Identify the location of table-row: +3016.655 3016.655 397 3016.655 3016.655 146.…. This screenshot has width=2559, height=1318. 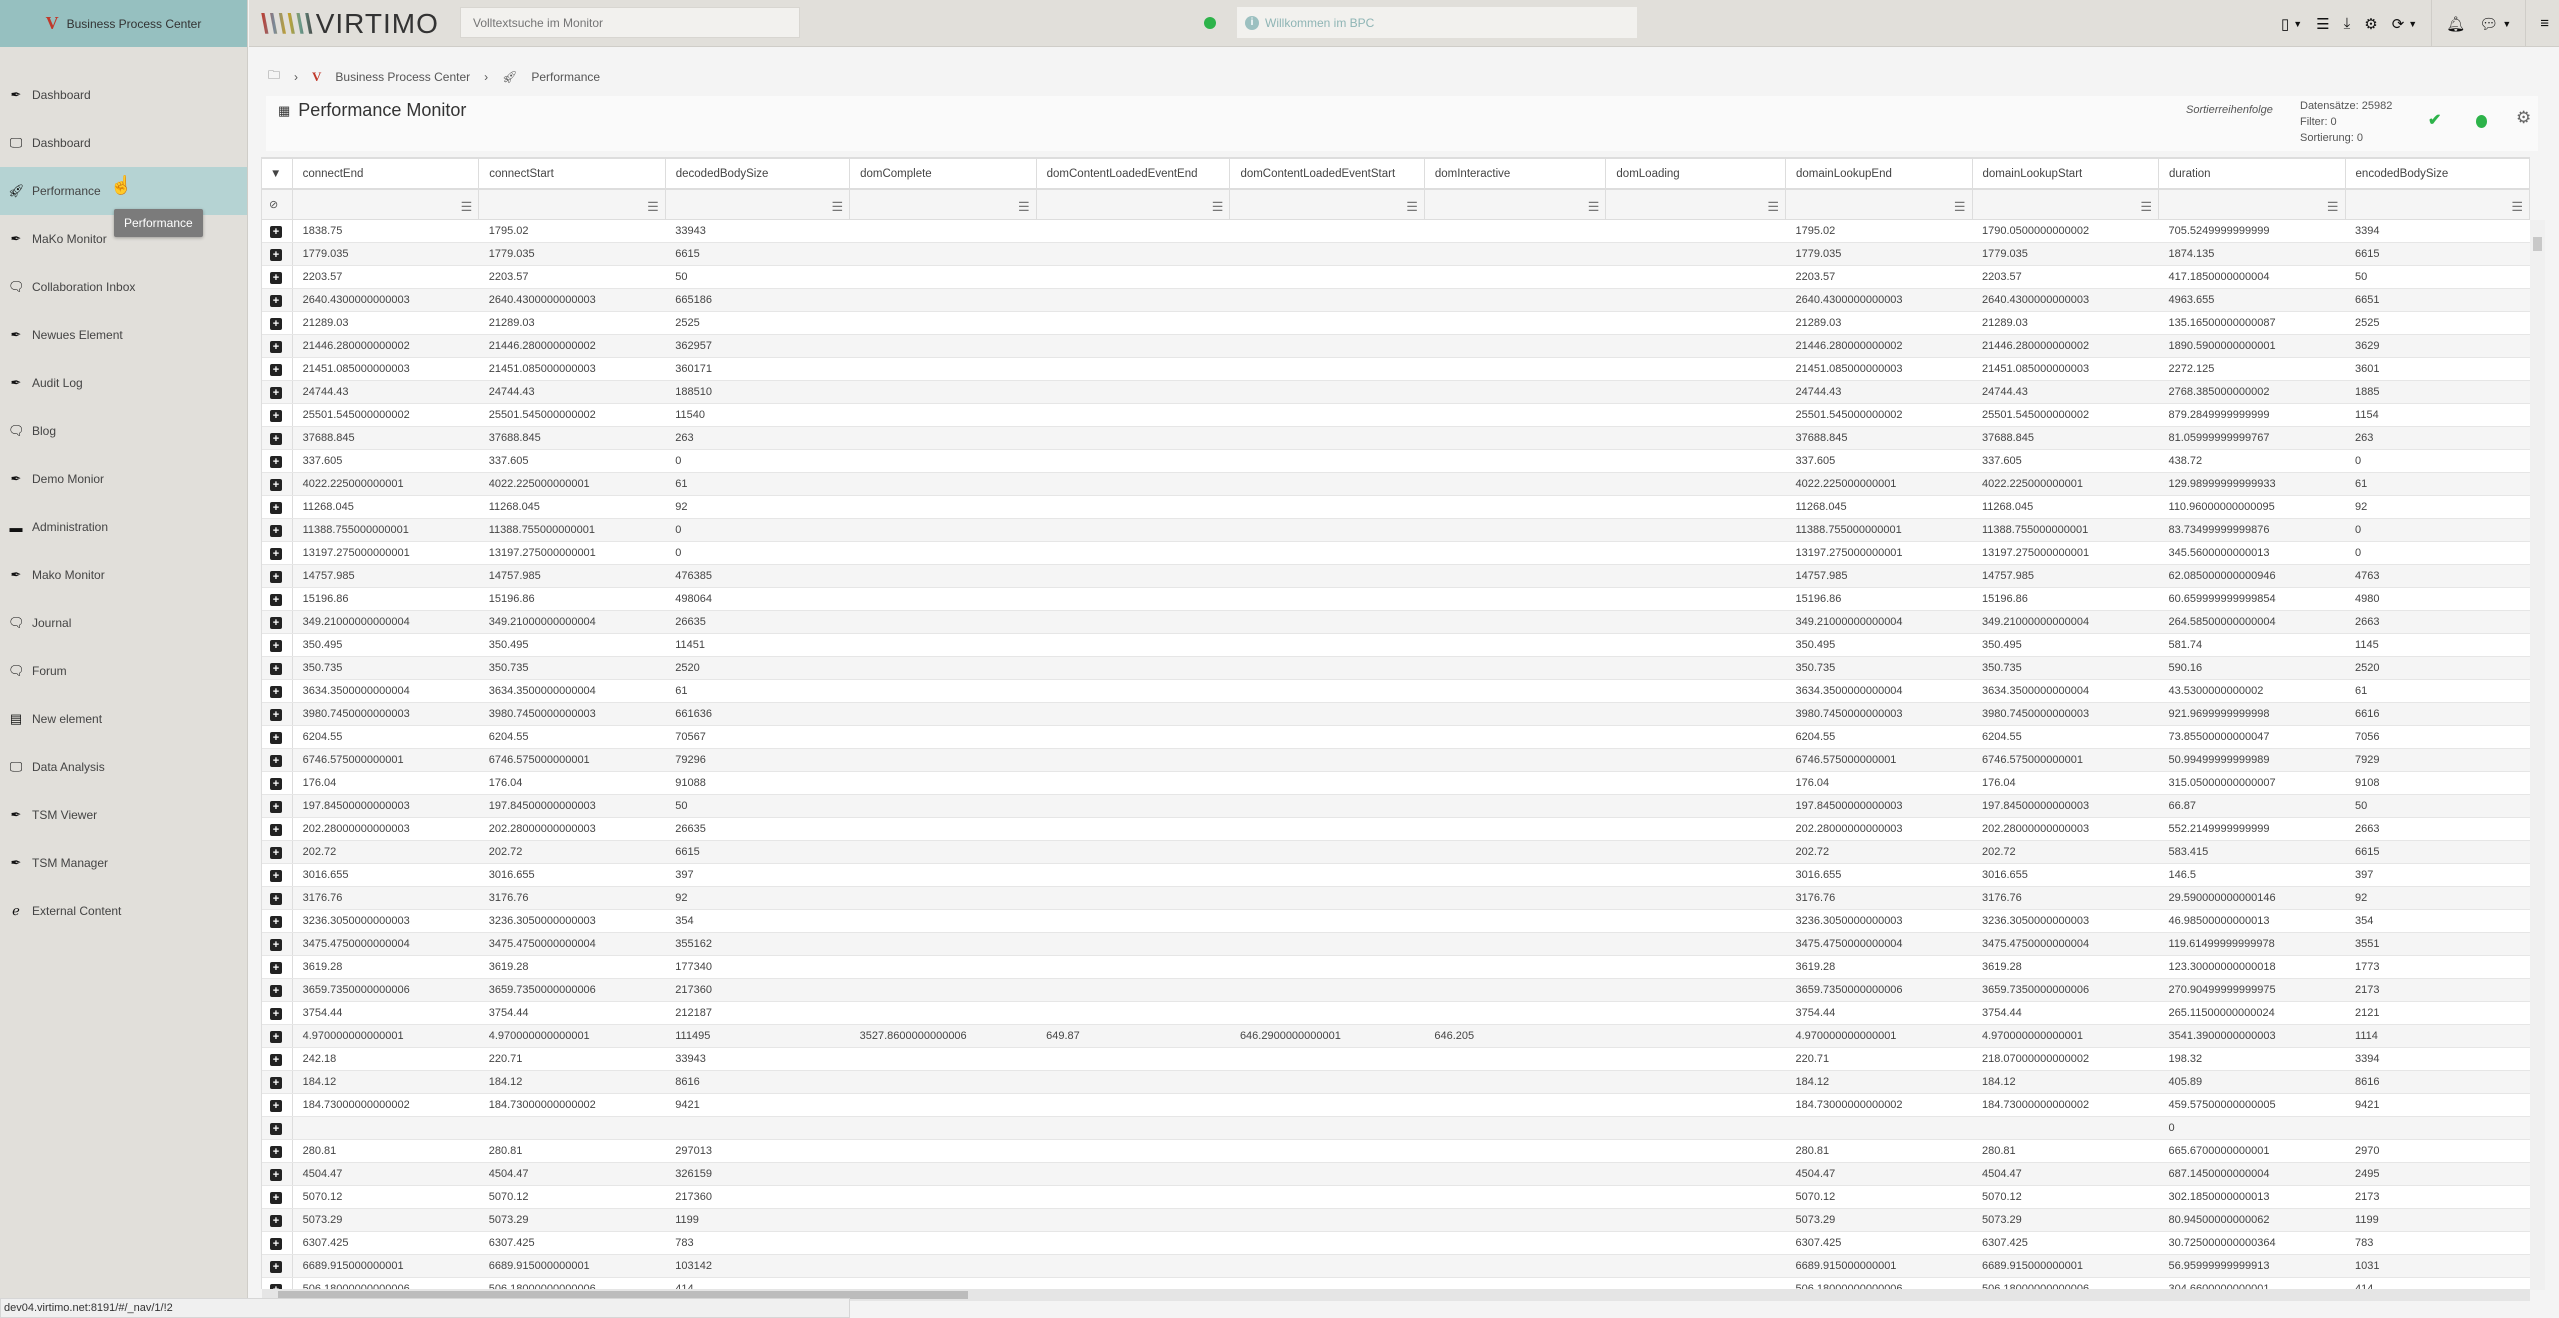
(1396, 875).